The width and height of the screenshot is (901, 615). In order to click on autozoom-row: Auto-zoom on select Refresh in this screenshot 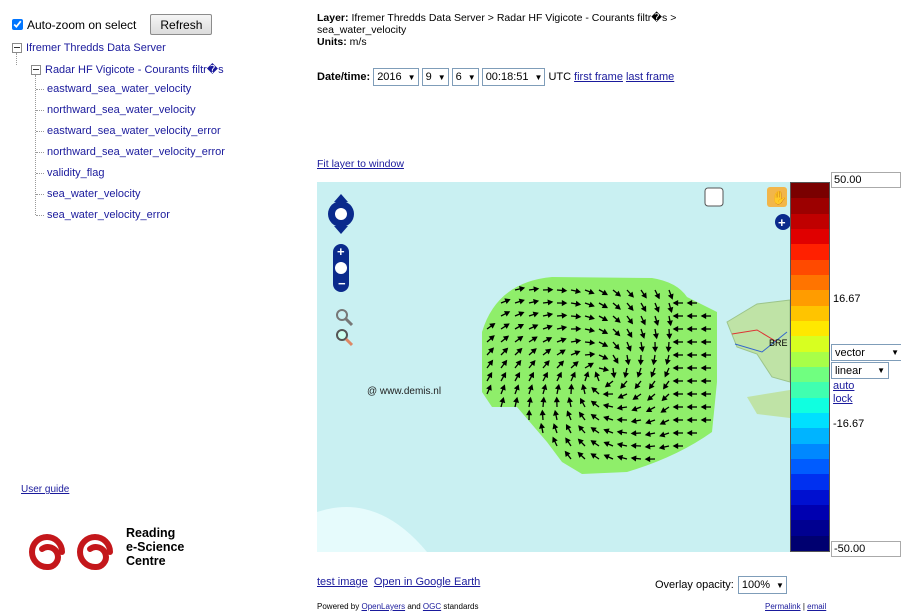, I will do `click(112, 24)`.